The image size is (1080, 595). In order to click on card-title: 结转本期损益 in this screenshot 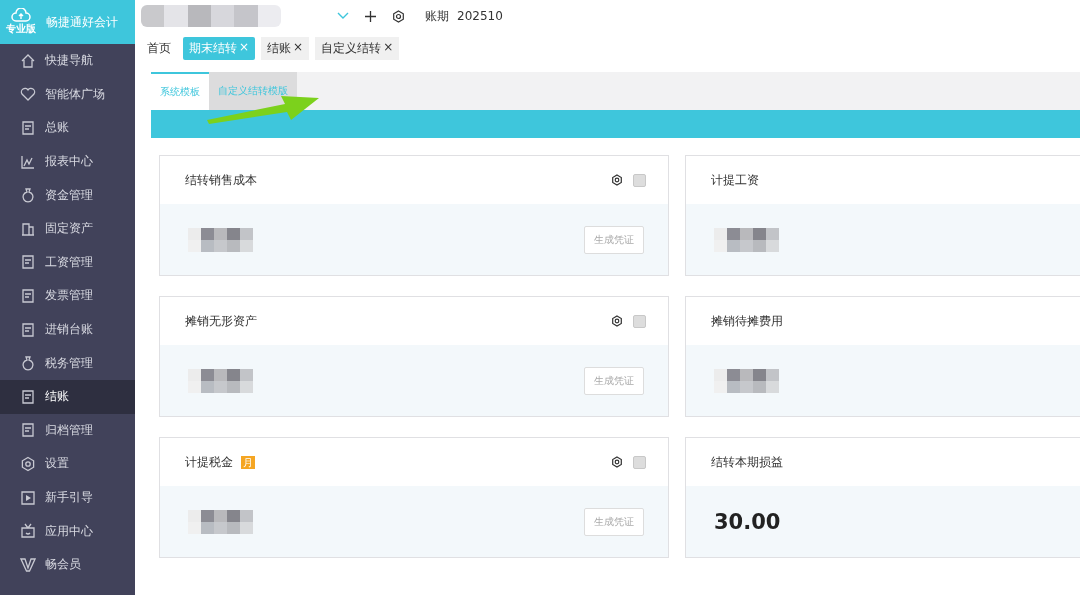, I will do `click(747, 462)`.